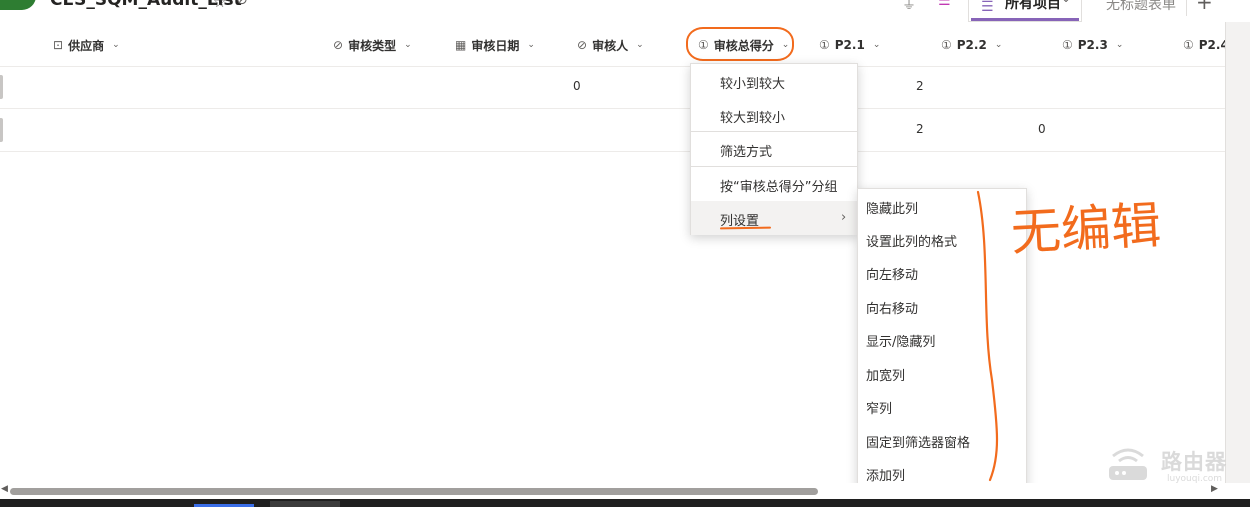 The height and width of the screenshot is (507, 1250). Describe the element at coordinates (909, 7) in the screenshot. I see `filter-icon: ⏚` at that location.